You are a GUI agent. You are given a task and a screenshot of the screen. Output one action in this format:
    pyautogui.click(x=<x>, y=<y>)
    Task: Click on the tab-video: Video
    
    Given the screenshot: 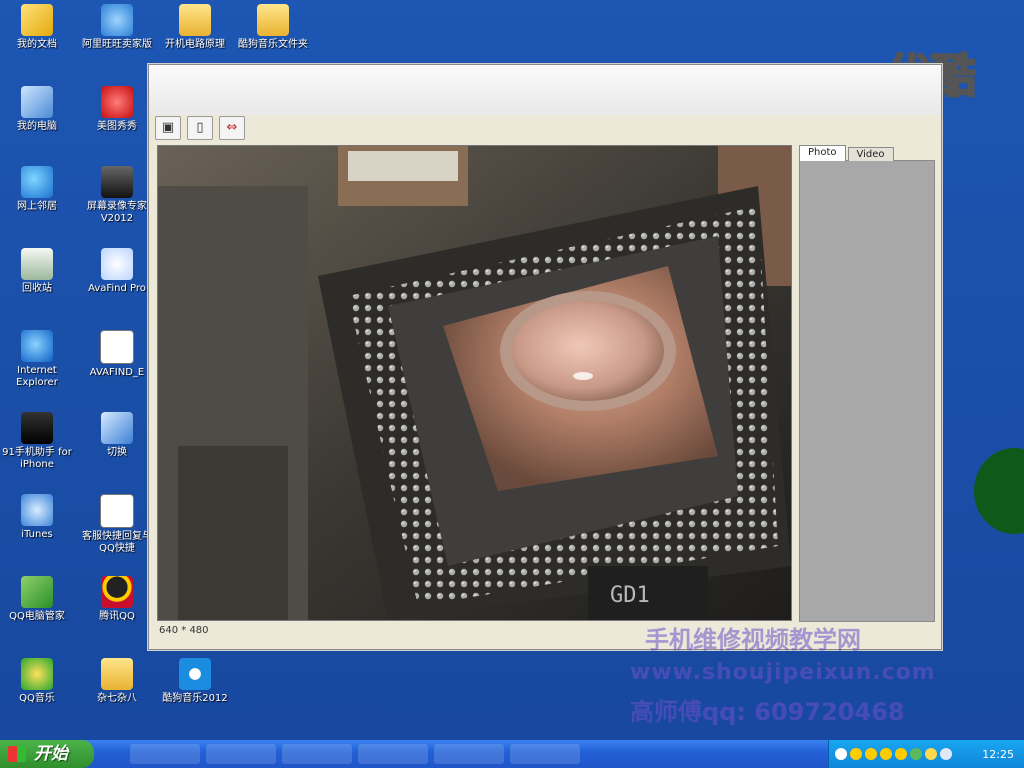 What is the action you would take?
    pyautogui.click(x=870, y=154)
    